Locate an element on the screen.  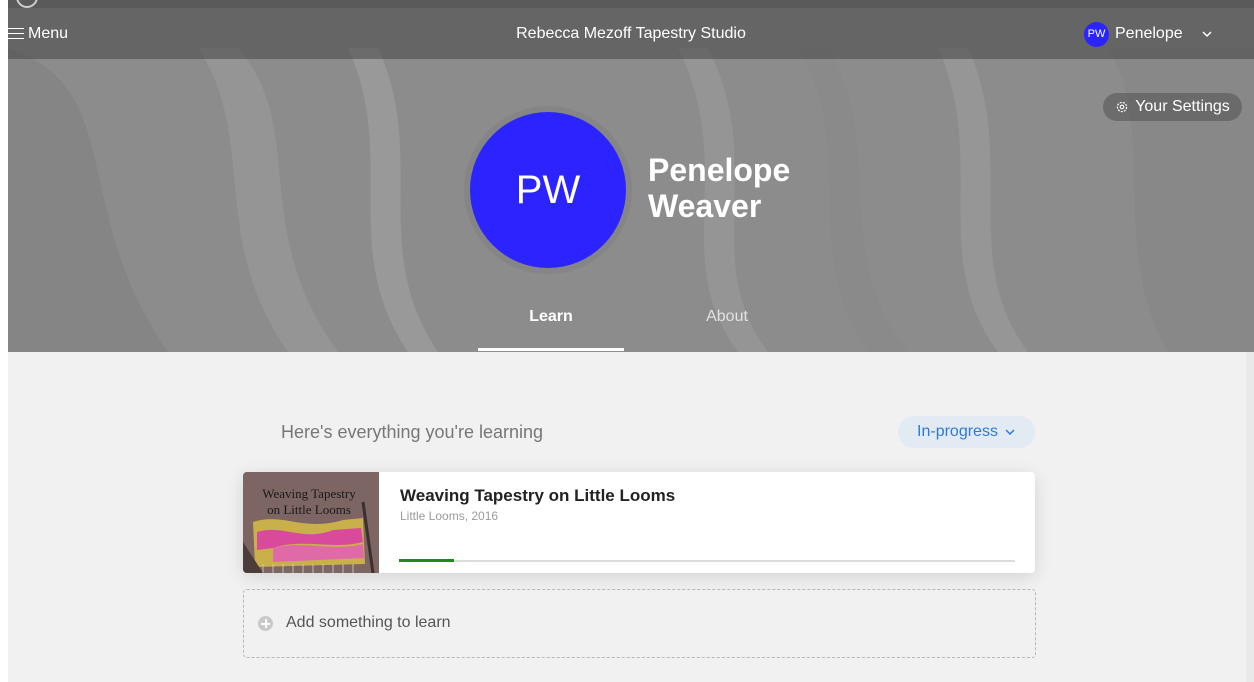
course-subtitle: Little Looms, 2016 is located at coordinates (449, 516).